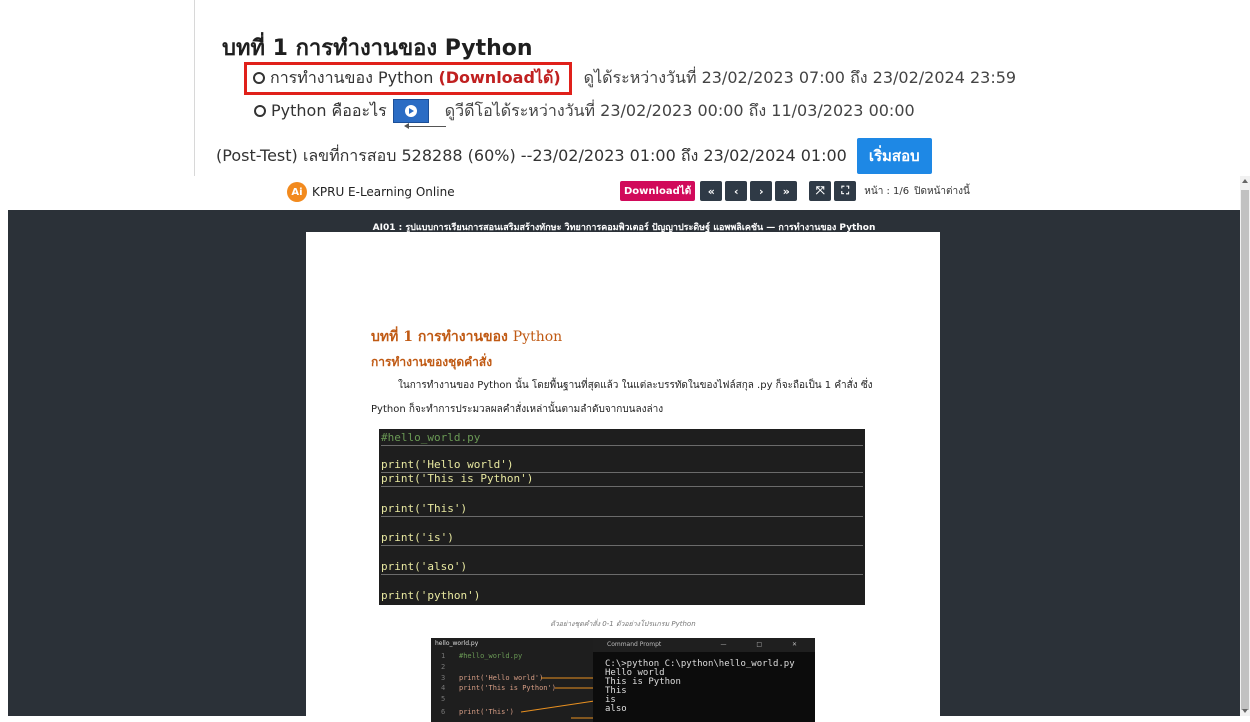  I want to click on command-prompt-title: Command Prompt, so click(634, 644).